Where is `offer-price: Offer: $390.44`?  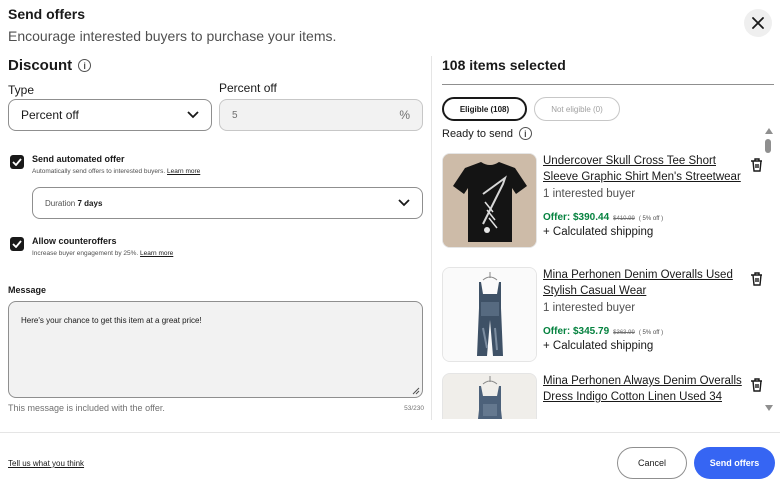 offer-price: Offer: $390.44 is located at coordinates (576, 217).